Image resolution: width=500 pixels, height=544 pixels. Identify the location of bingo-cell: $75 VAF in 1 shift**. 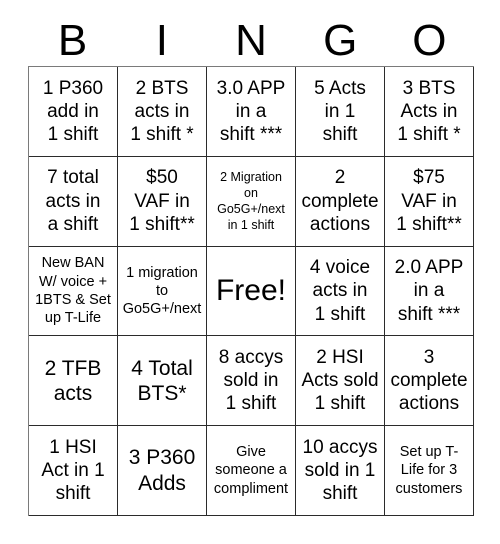
(429, 201).